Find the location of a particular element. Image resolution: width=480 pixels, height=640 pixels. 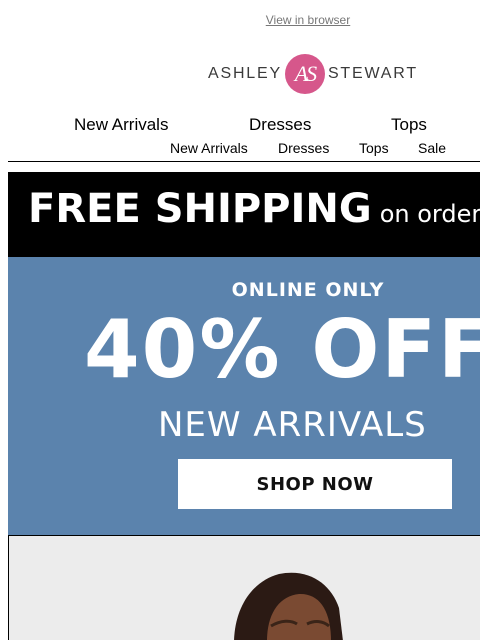

primary-nav-dresses: Dresses is located at coordinates (280, 125).